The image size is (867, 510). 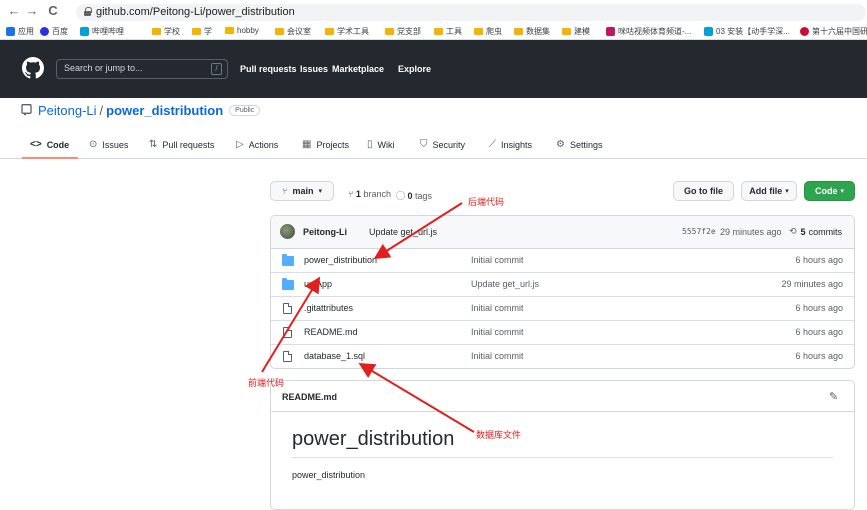 What do you see at coordinates (833, 31) in the screenshot?
I see `bookmark-item: 第十六届中国研` at bounding box center [833, 31].